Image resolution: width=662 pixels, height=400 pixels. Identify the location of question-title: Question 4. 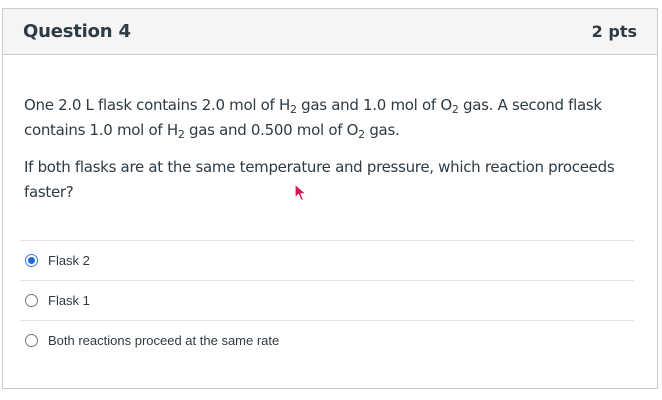
(77, 31).